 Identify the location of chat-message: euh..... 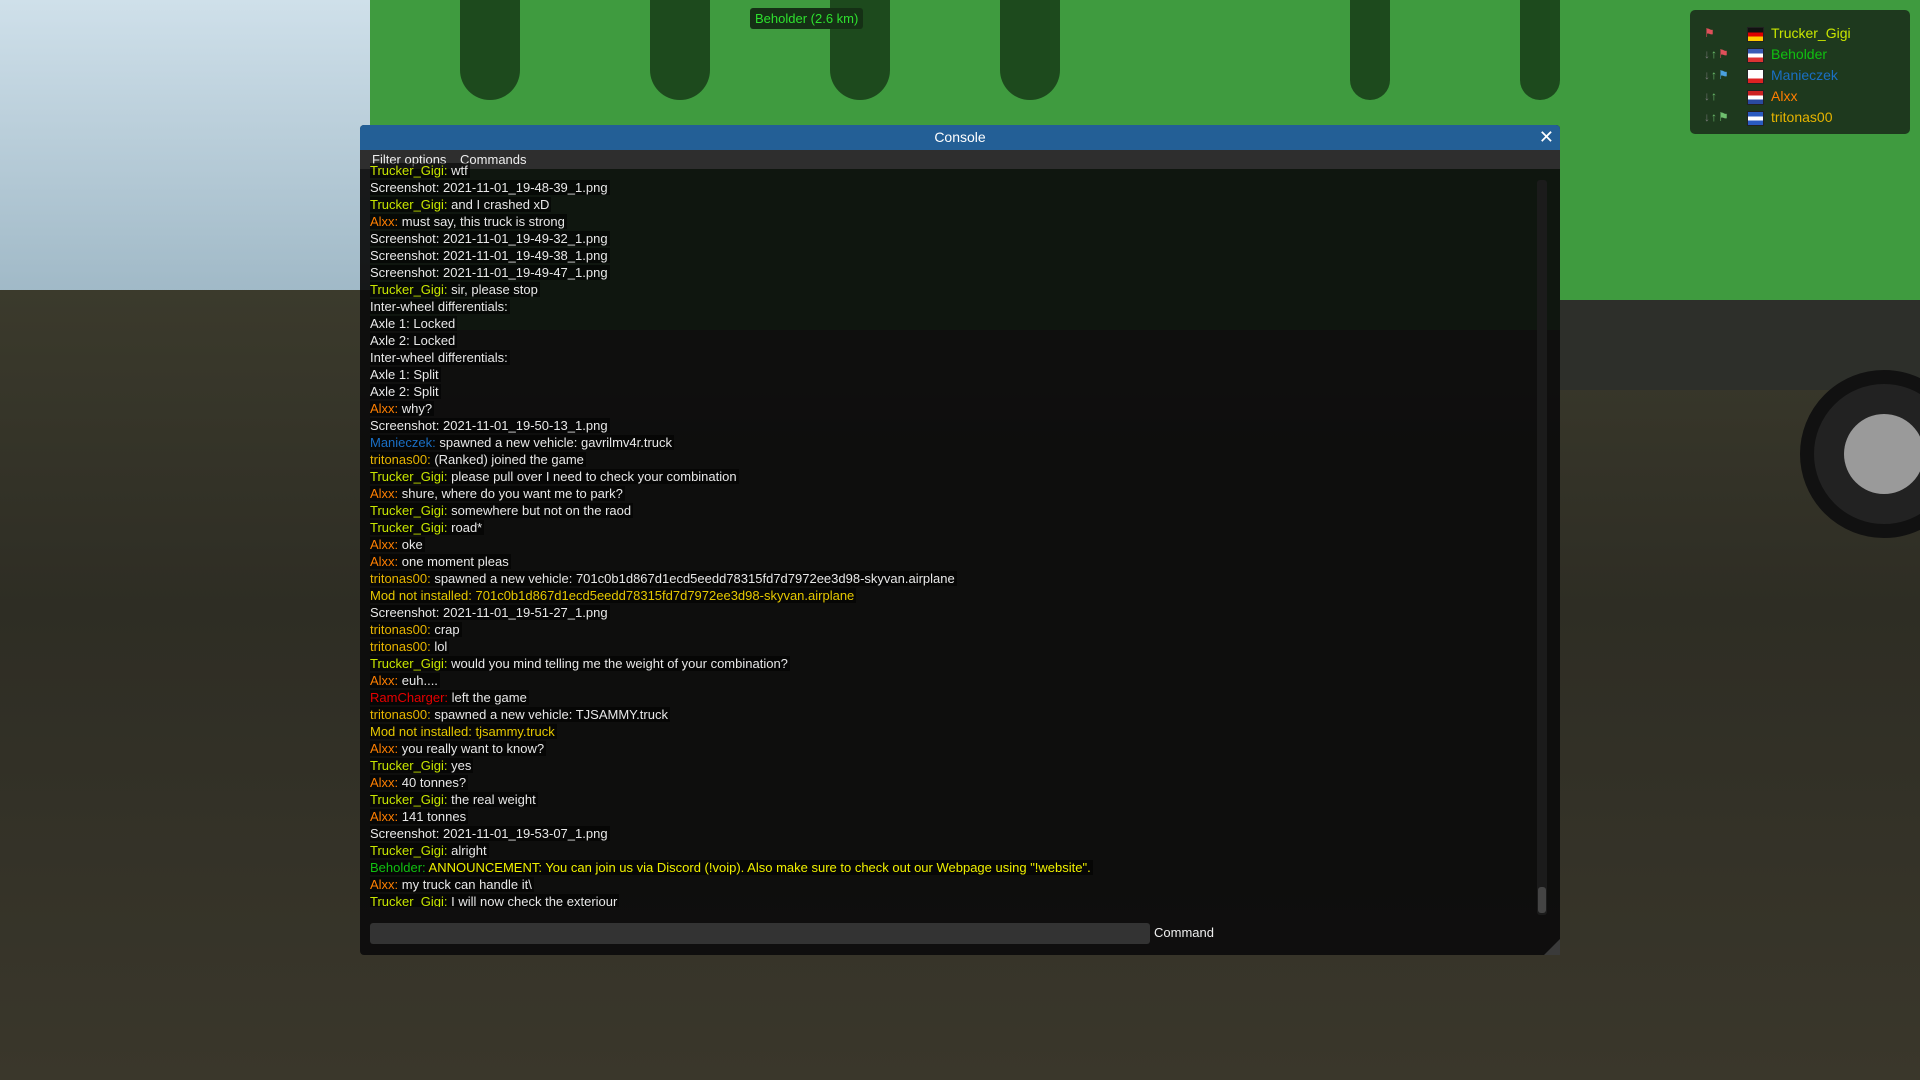
(418, 680).